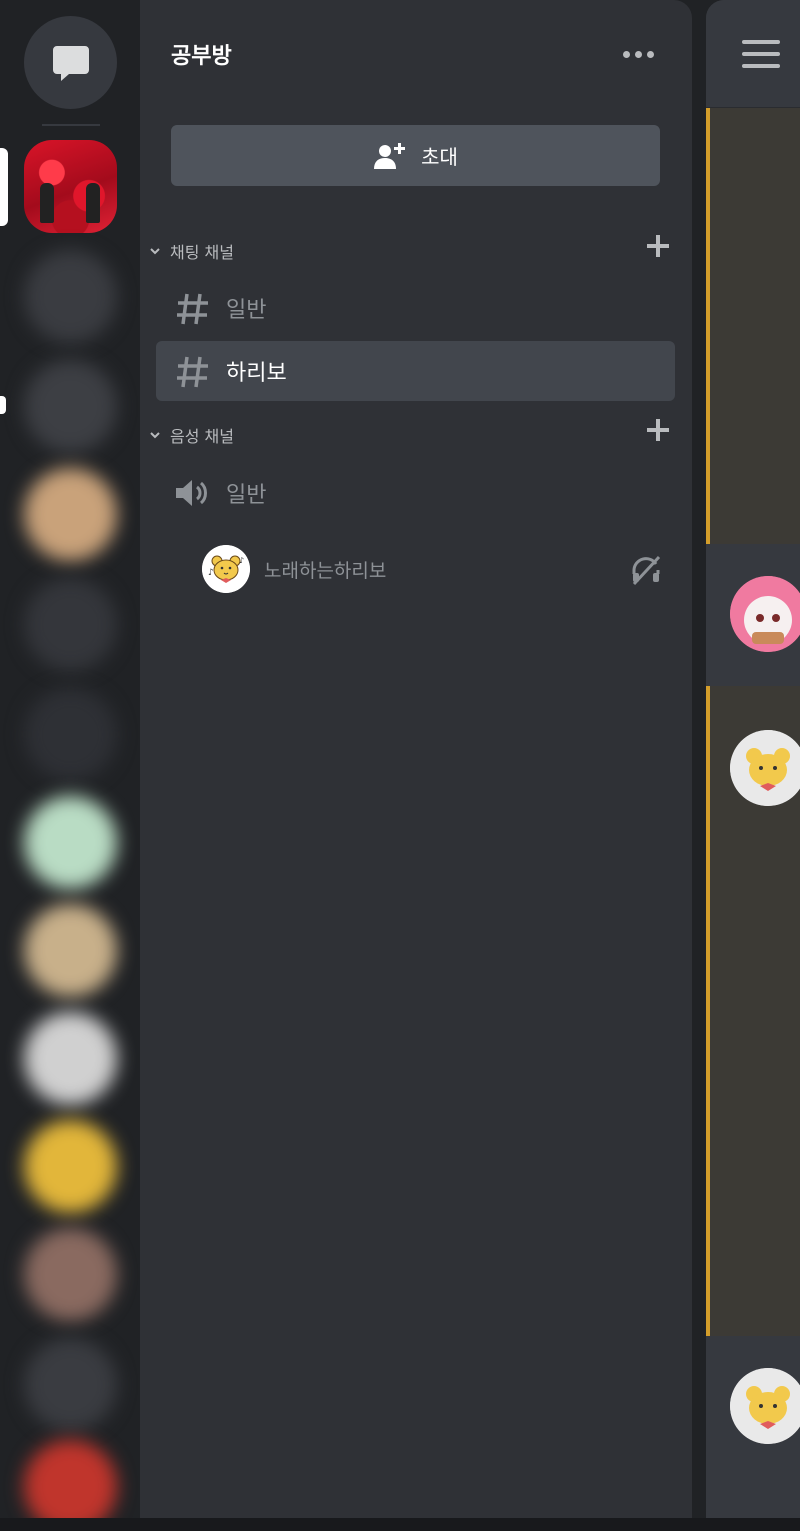  What do you see at coordinates (70, 186) in the screenshot?
I see `server-icon-active` at bounding box center [70, 186].